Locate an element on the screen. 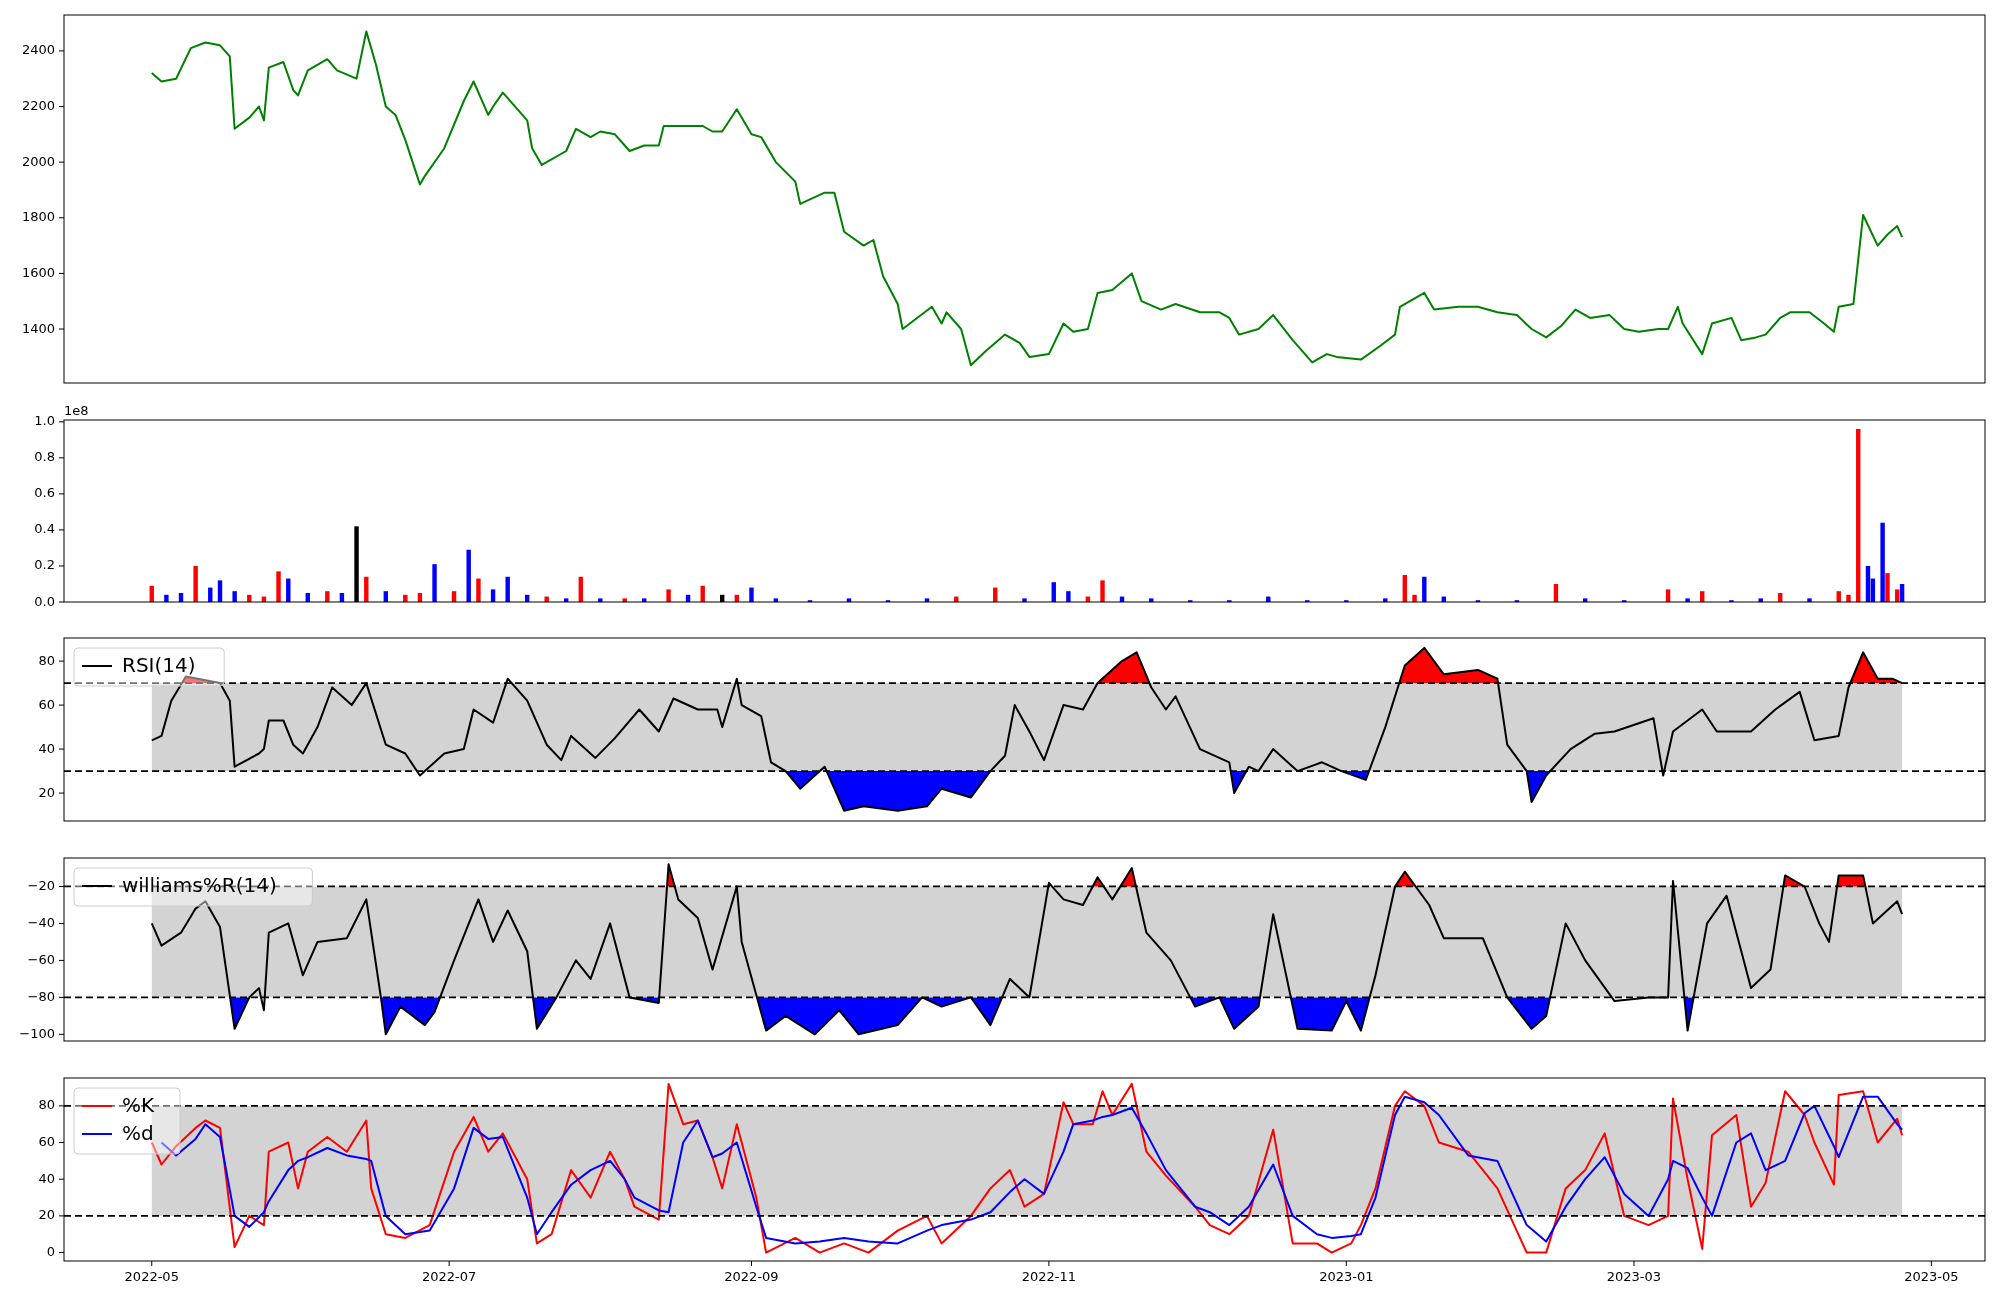  tick-label: 0.2 is located at coordinates (44, 565).